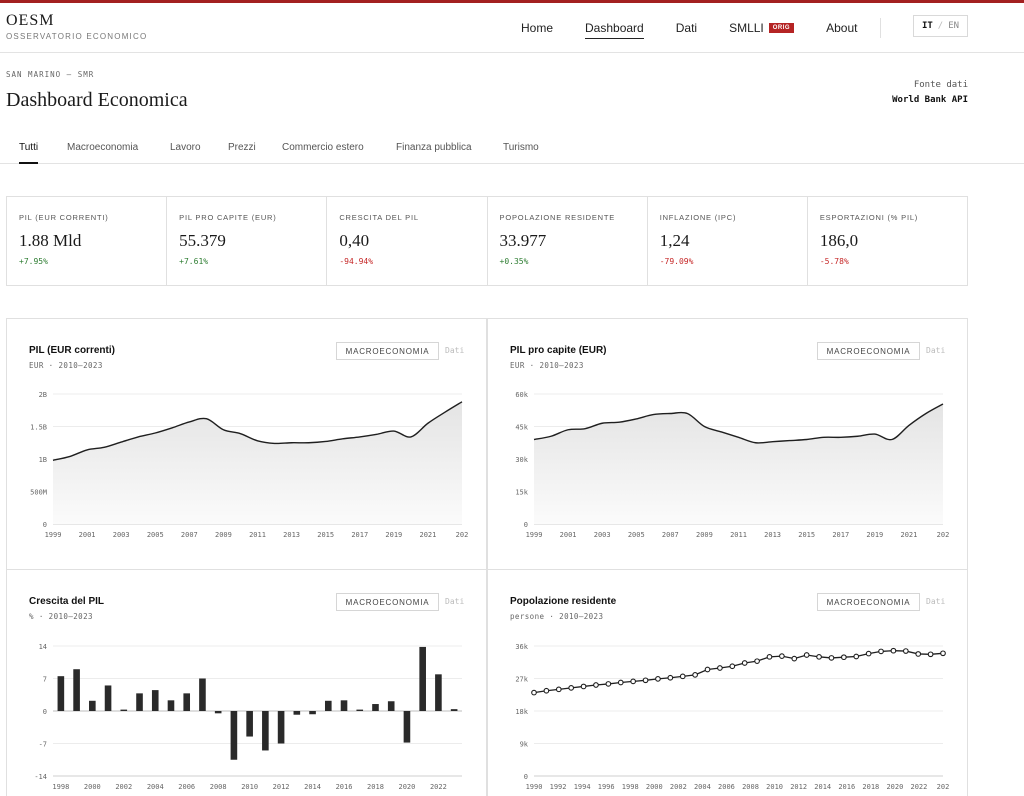  I want to click on x-tick-label: 1990, so click(534, 787).